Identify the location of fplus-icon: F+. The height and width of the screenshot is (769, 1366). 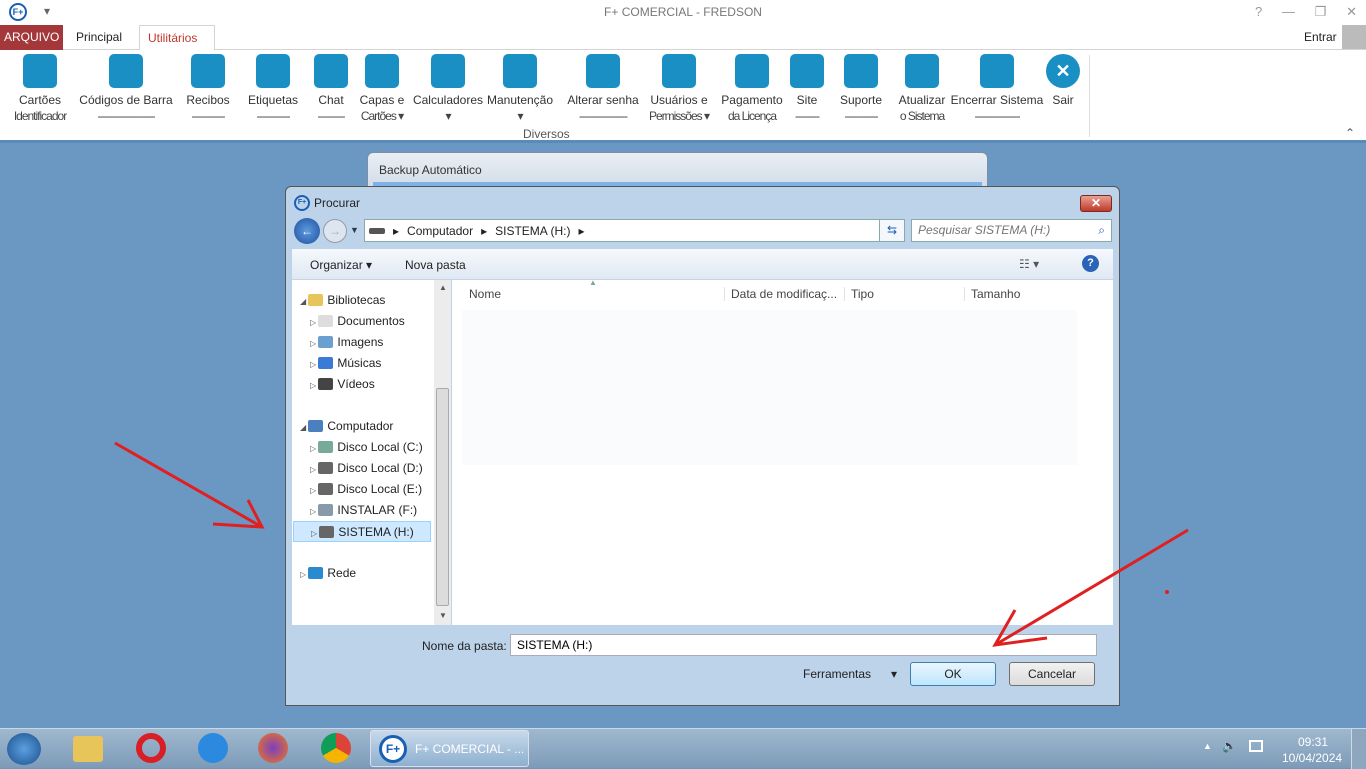
(393, 749).